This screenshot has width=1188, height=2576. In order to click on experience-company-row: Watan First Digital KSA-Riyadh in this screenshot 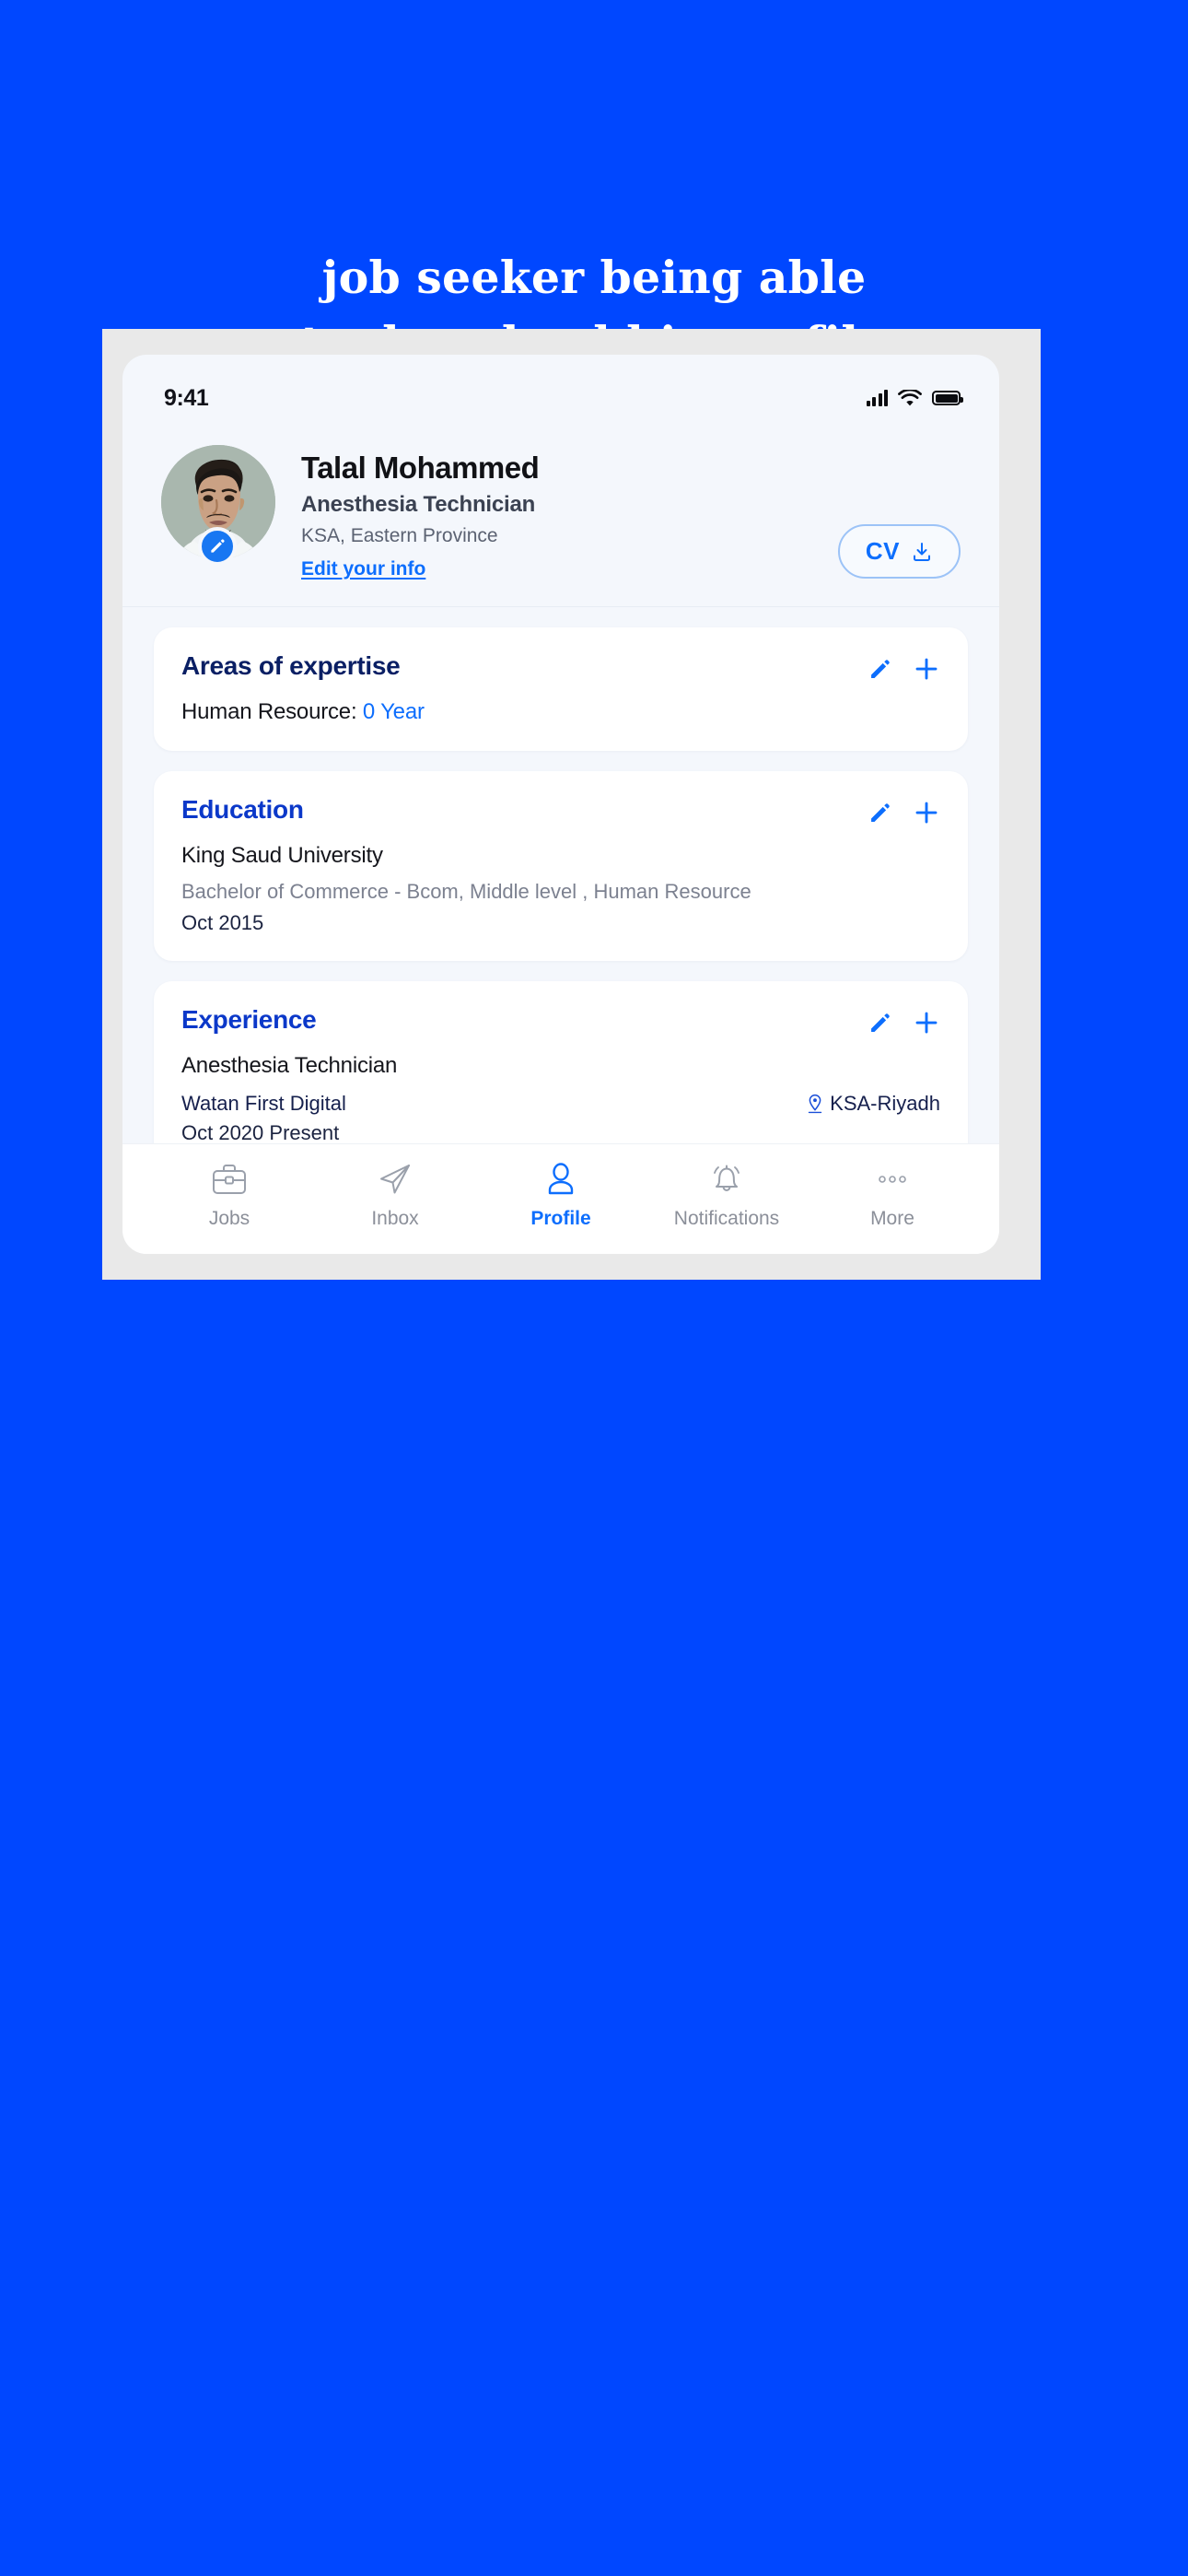, I will do `click(560, 1104)`.